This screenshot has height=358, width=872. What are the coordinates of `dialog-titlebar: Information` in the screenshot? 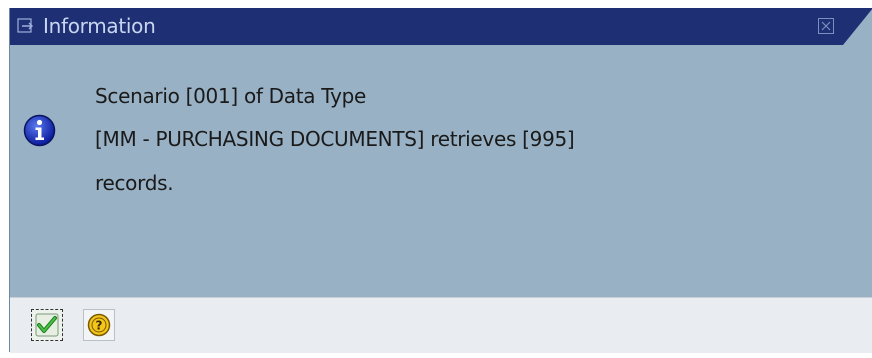 It's located at (441, 26).